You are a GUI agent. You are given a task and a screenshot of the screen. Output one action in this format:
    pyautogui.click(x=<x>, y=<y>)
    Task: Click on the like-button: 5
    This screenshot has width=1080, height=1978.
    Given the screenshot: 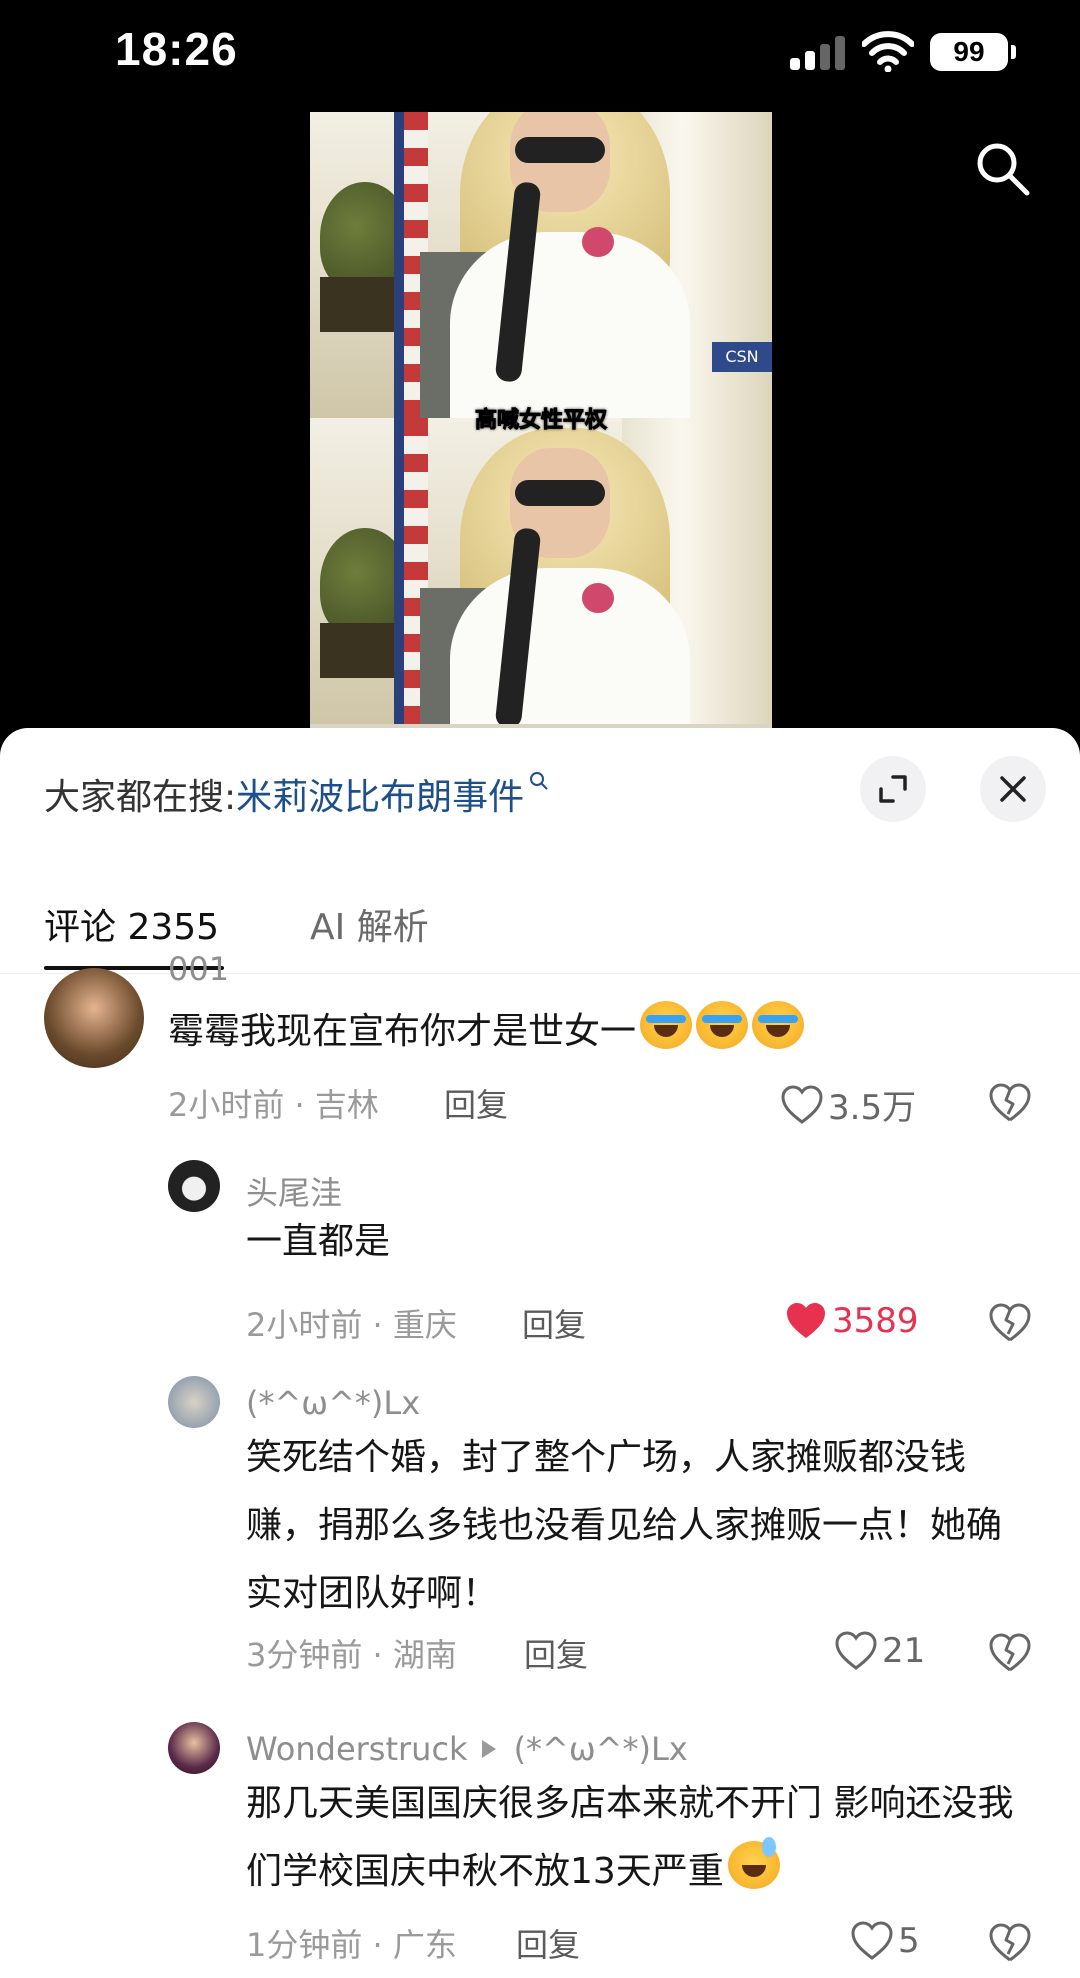 What is the action you would take?
    pyautogui.click(x=885, y=1942)
    